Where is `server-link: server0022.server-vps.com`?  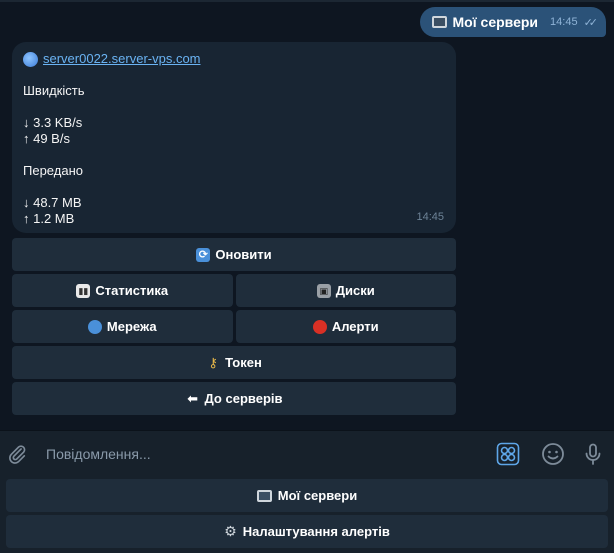
server-link: server0022.server-vps.com is located at coordinates (234, 59).